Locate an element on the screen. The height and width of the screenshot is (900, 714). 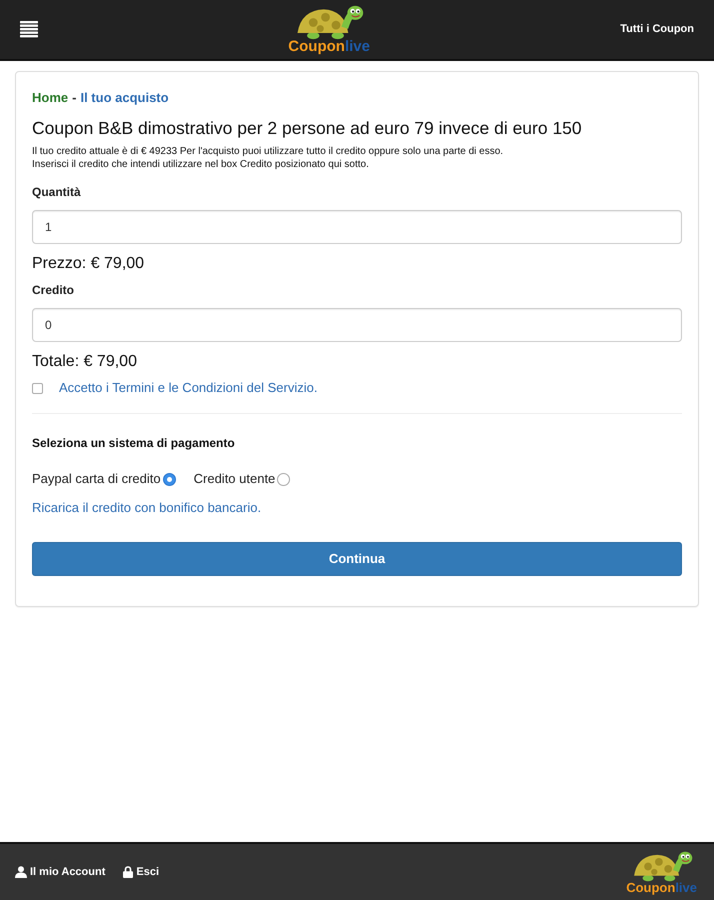
footer-link: Esci is located at coordinates (141, 872).